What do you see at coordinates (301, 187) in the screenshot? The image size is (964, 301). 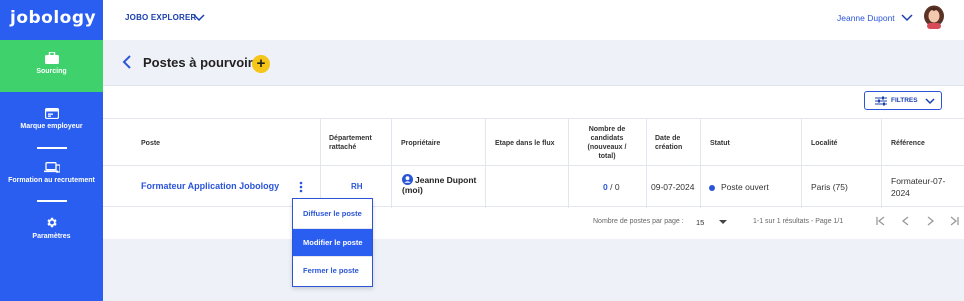 I see `more-vertical-icon` at bounding box center [301, 187].